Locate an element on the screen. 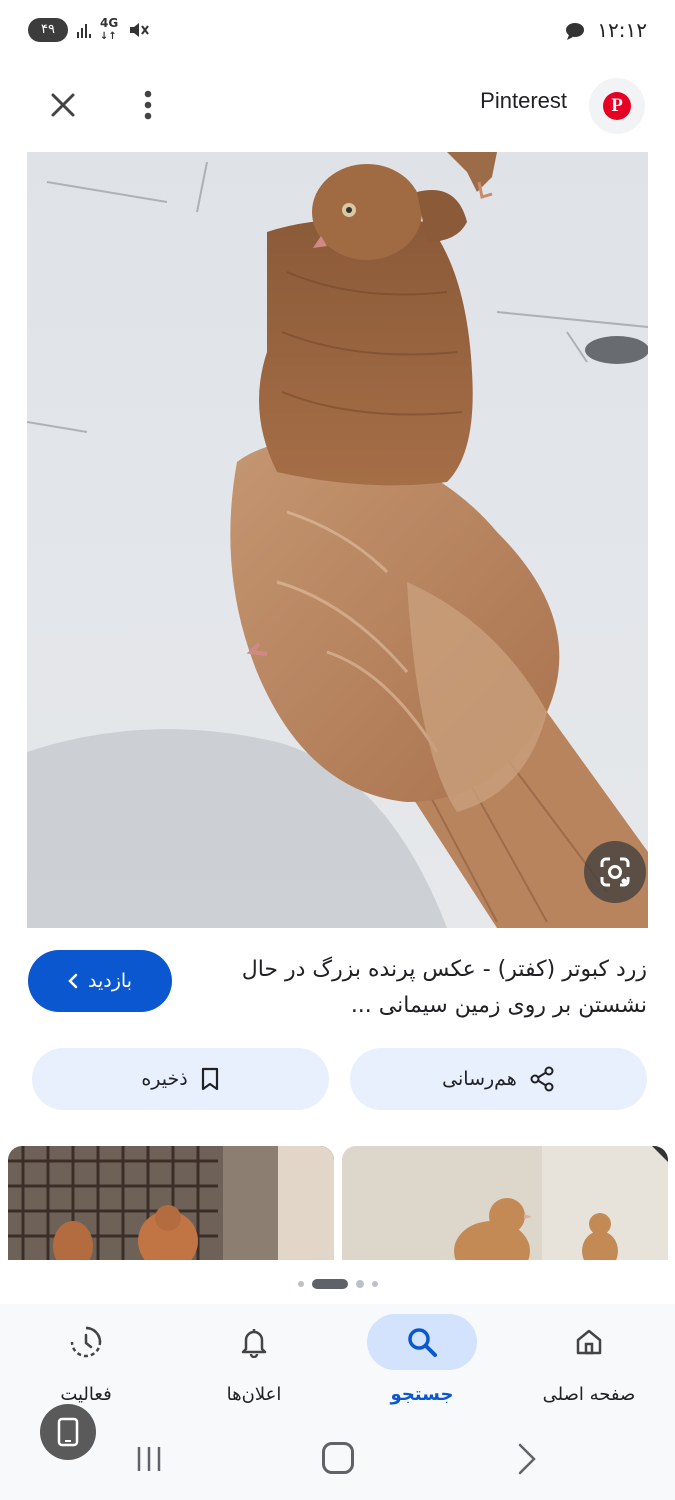  search-icon is located at coordinates (422, 1342).